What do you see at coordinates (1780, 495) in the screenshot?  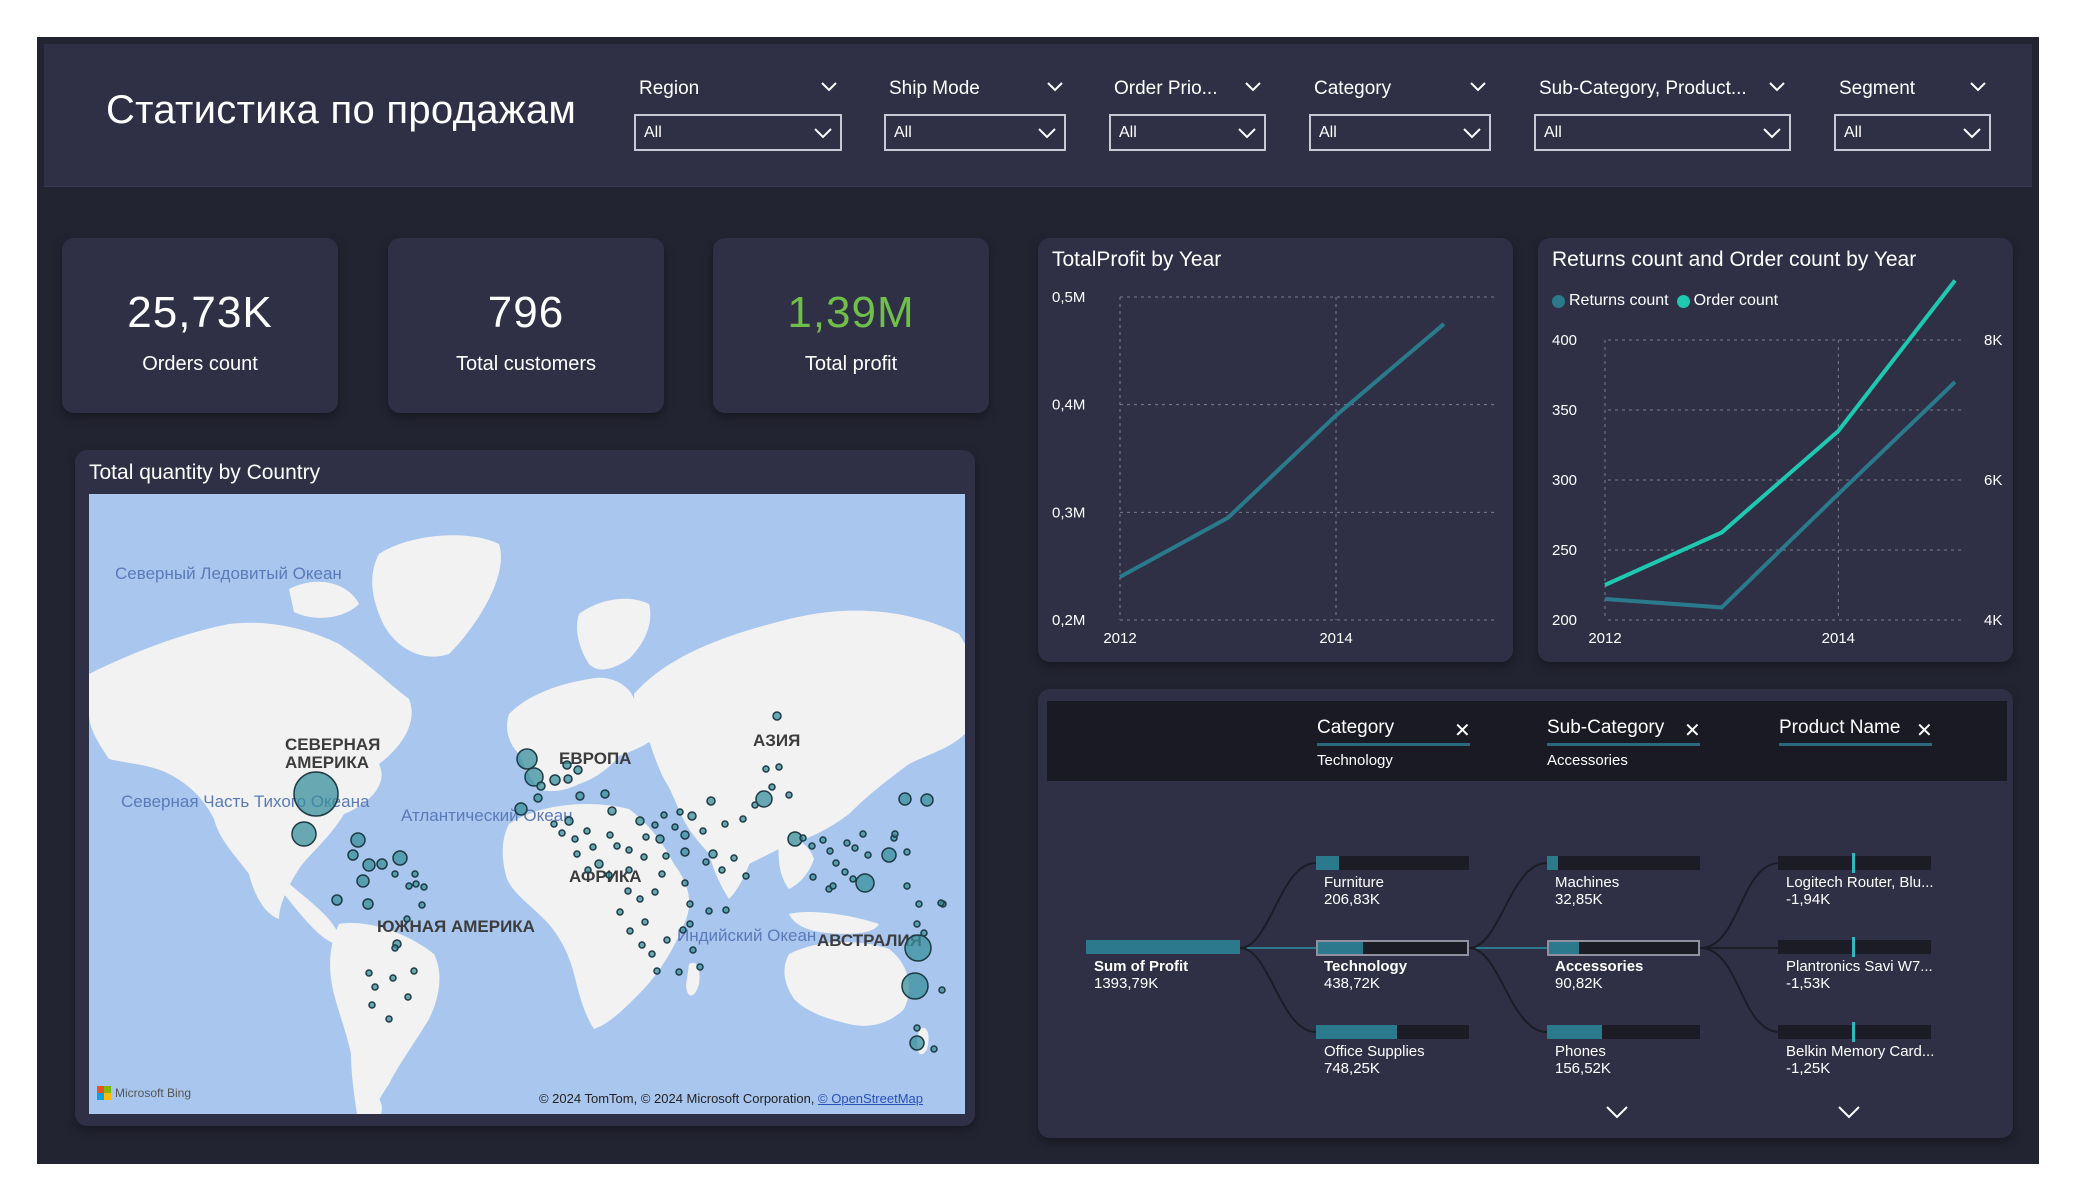 I see `returns-series-line` at bounding box center [1780, 495].